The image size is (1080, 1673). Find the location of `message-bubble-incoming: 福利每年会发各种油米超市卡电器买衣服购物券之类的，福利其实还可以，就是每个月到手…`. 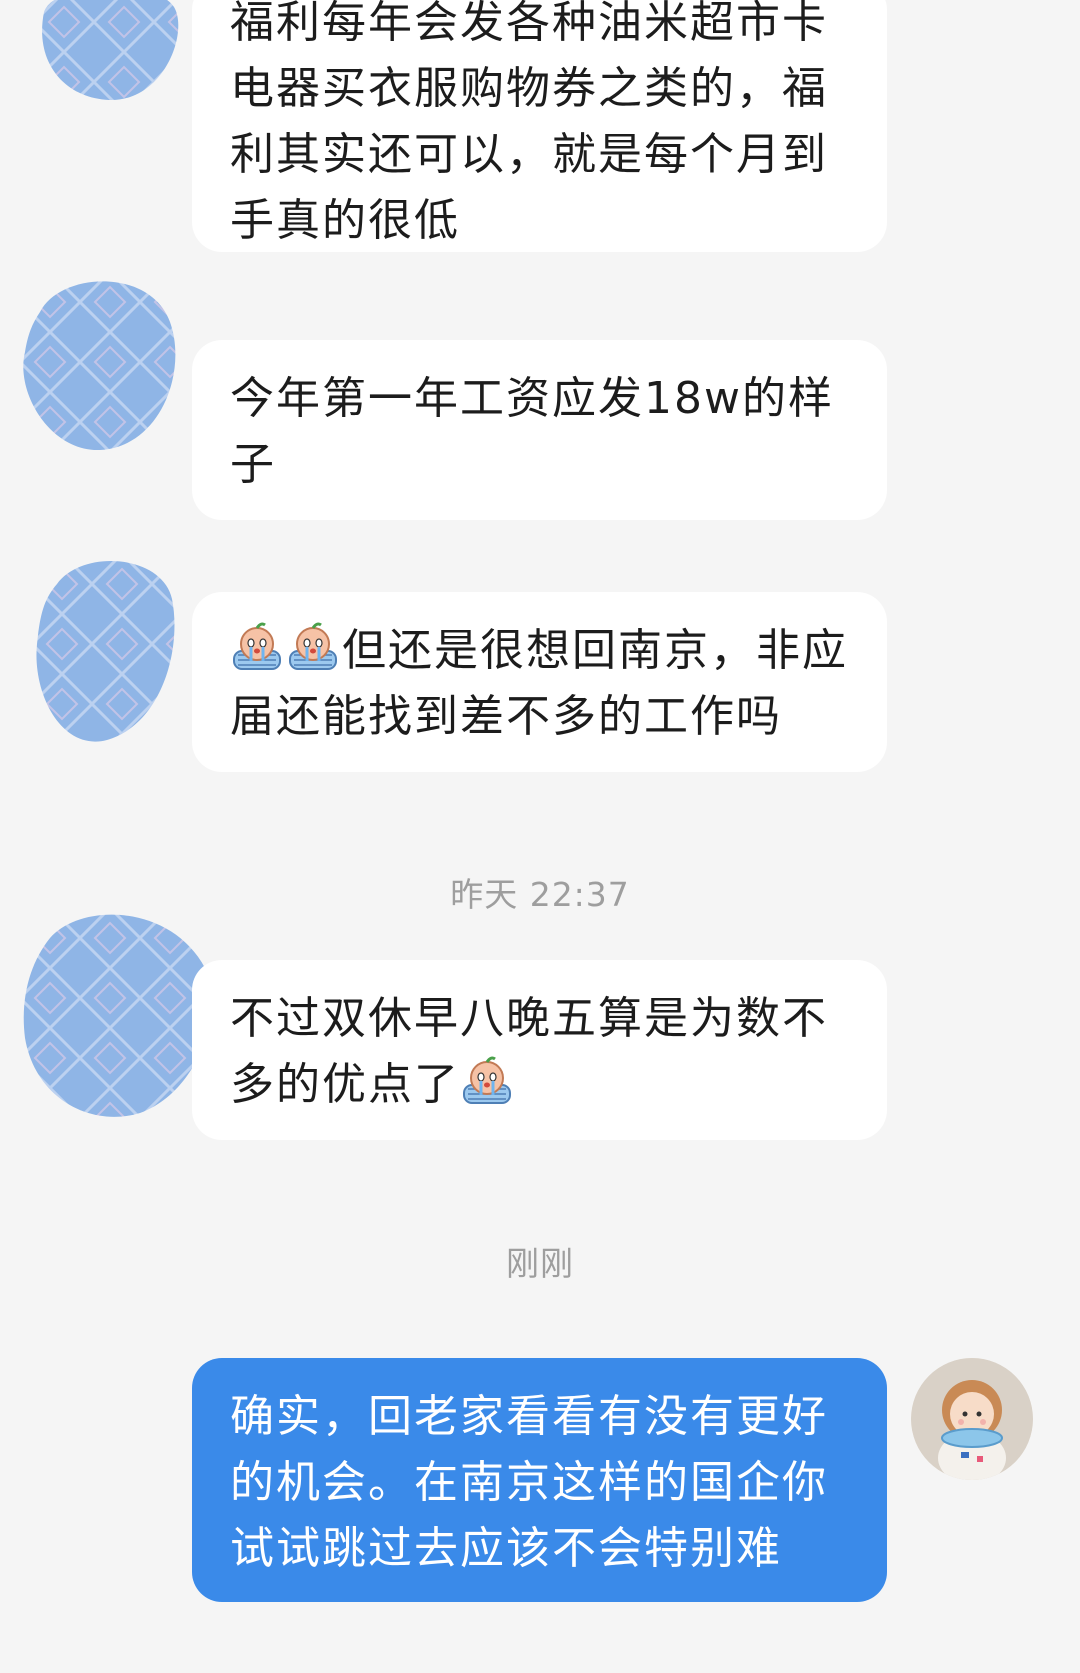

message-bubble-incoming: 福利每年会发各种油米超市卡电器买衣服购物券之类的，福利其实还可以，就是每个月到手… is located at coordinates (539, 126).